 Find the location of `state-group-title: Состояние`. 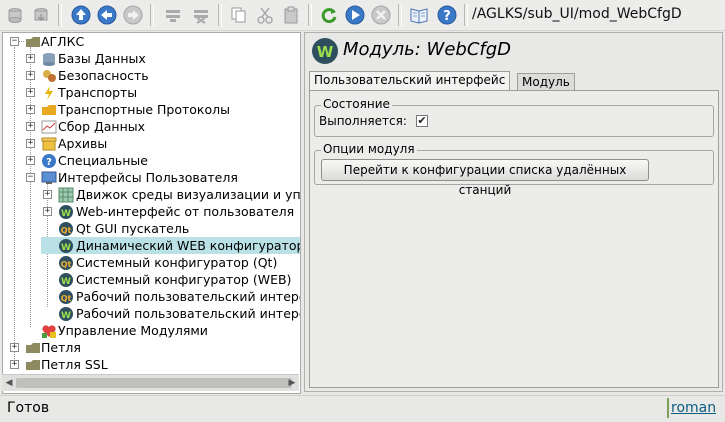

state-group-title: Состояние is located at coordinates (356, 104).